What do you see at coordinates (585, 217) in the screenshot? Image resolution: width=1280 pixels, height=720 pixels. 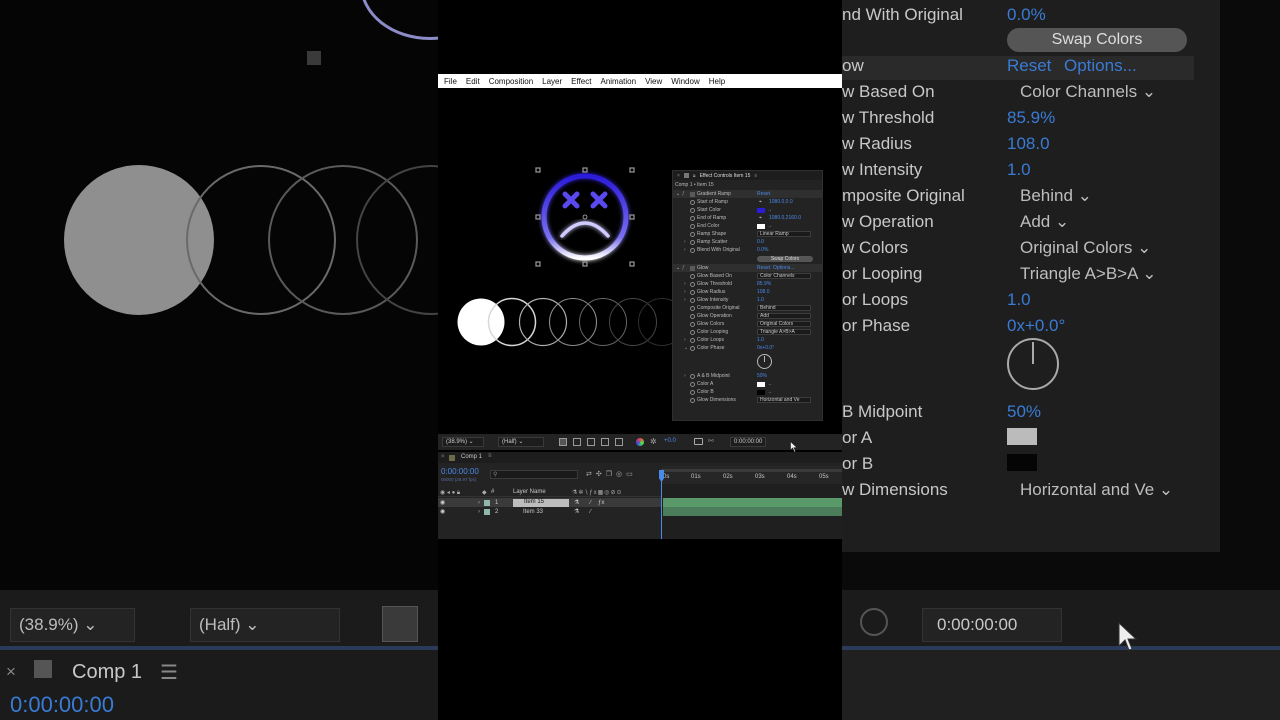 I see `sad-face-layer` at bounding box center [585, 217].